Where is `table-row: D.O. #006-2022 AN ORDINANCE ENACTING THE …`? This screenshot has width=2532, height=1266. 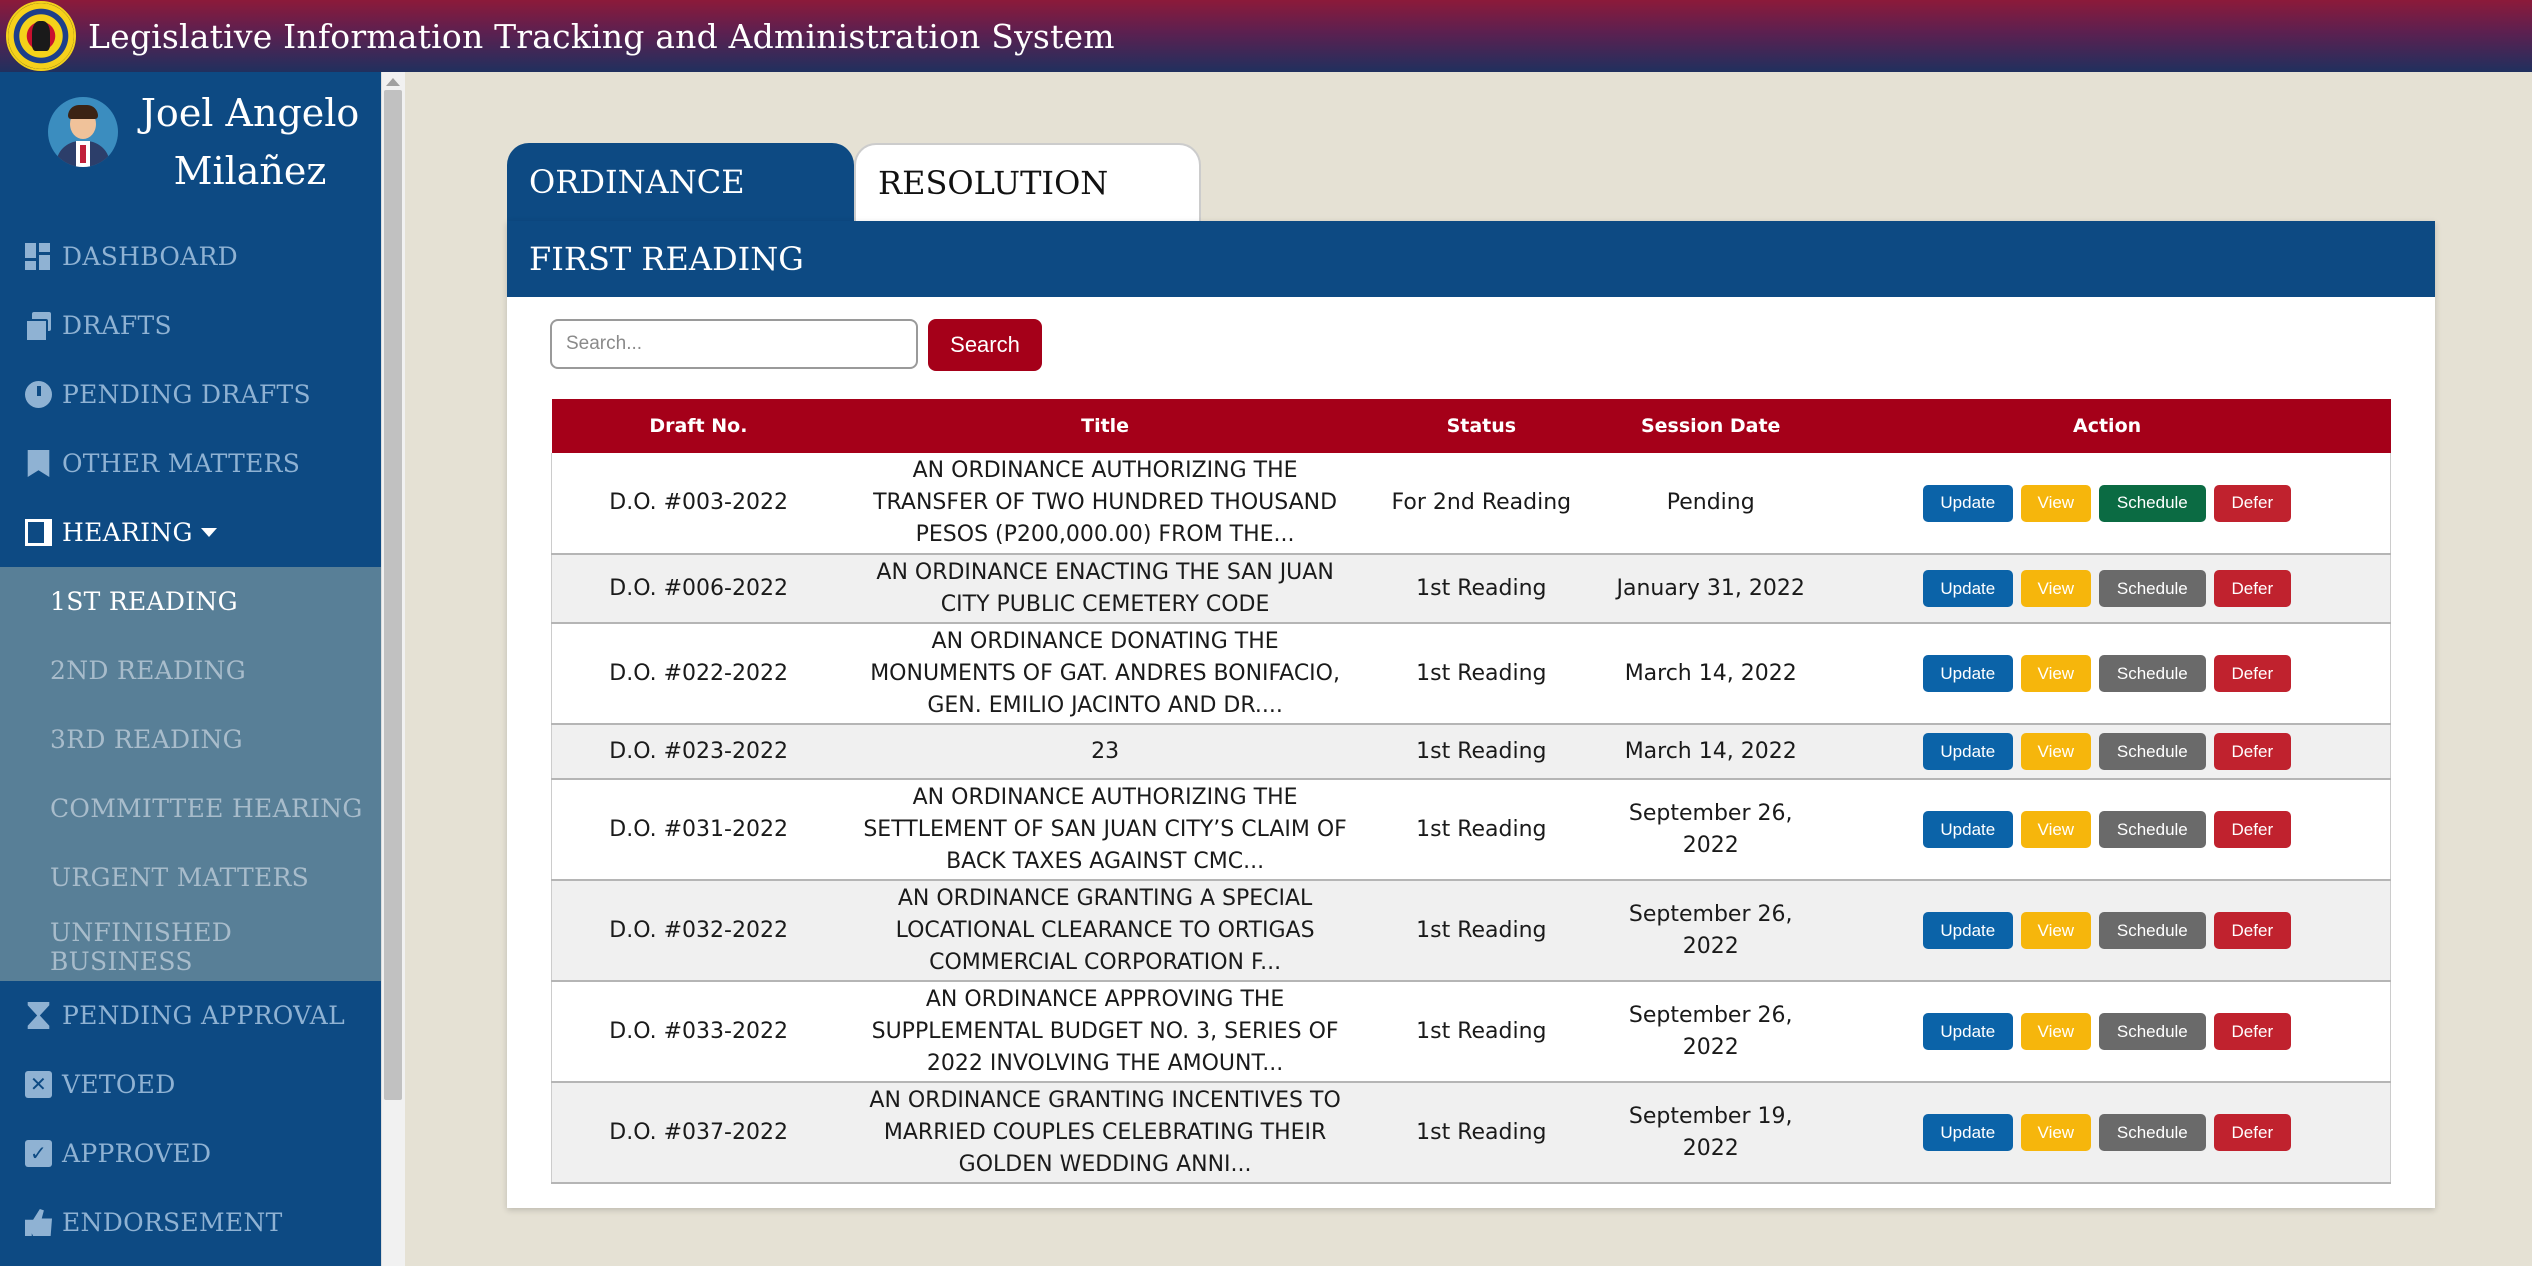 table-row: D.O. #006-2022 AN ORDINANCE ENACTING THE … is located at coordinates (1471, 589).